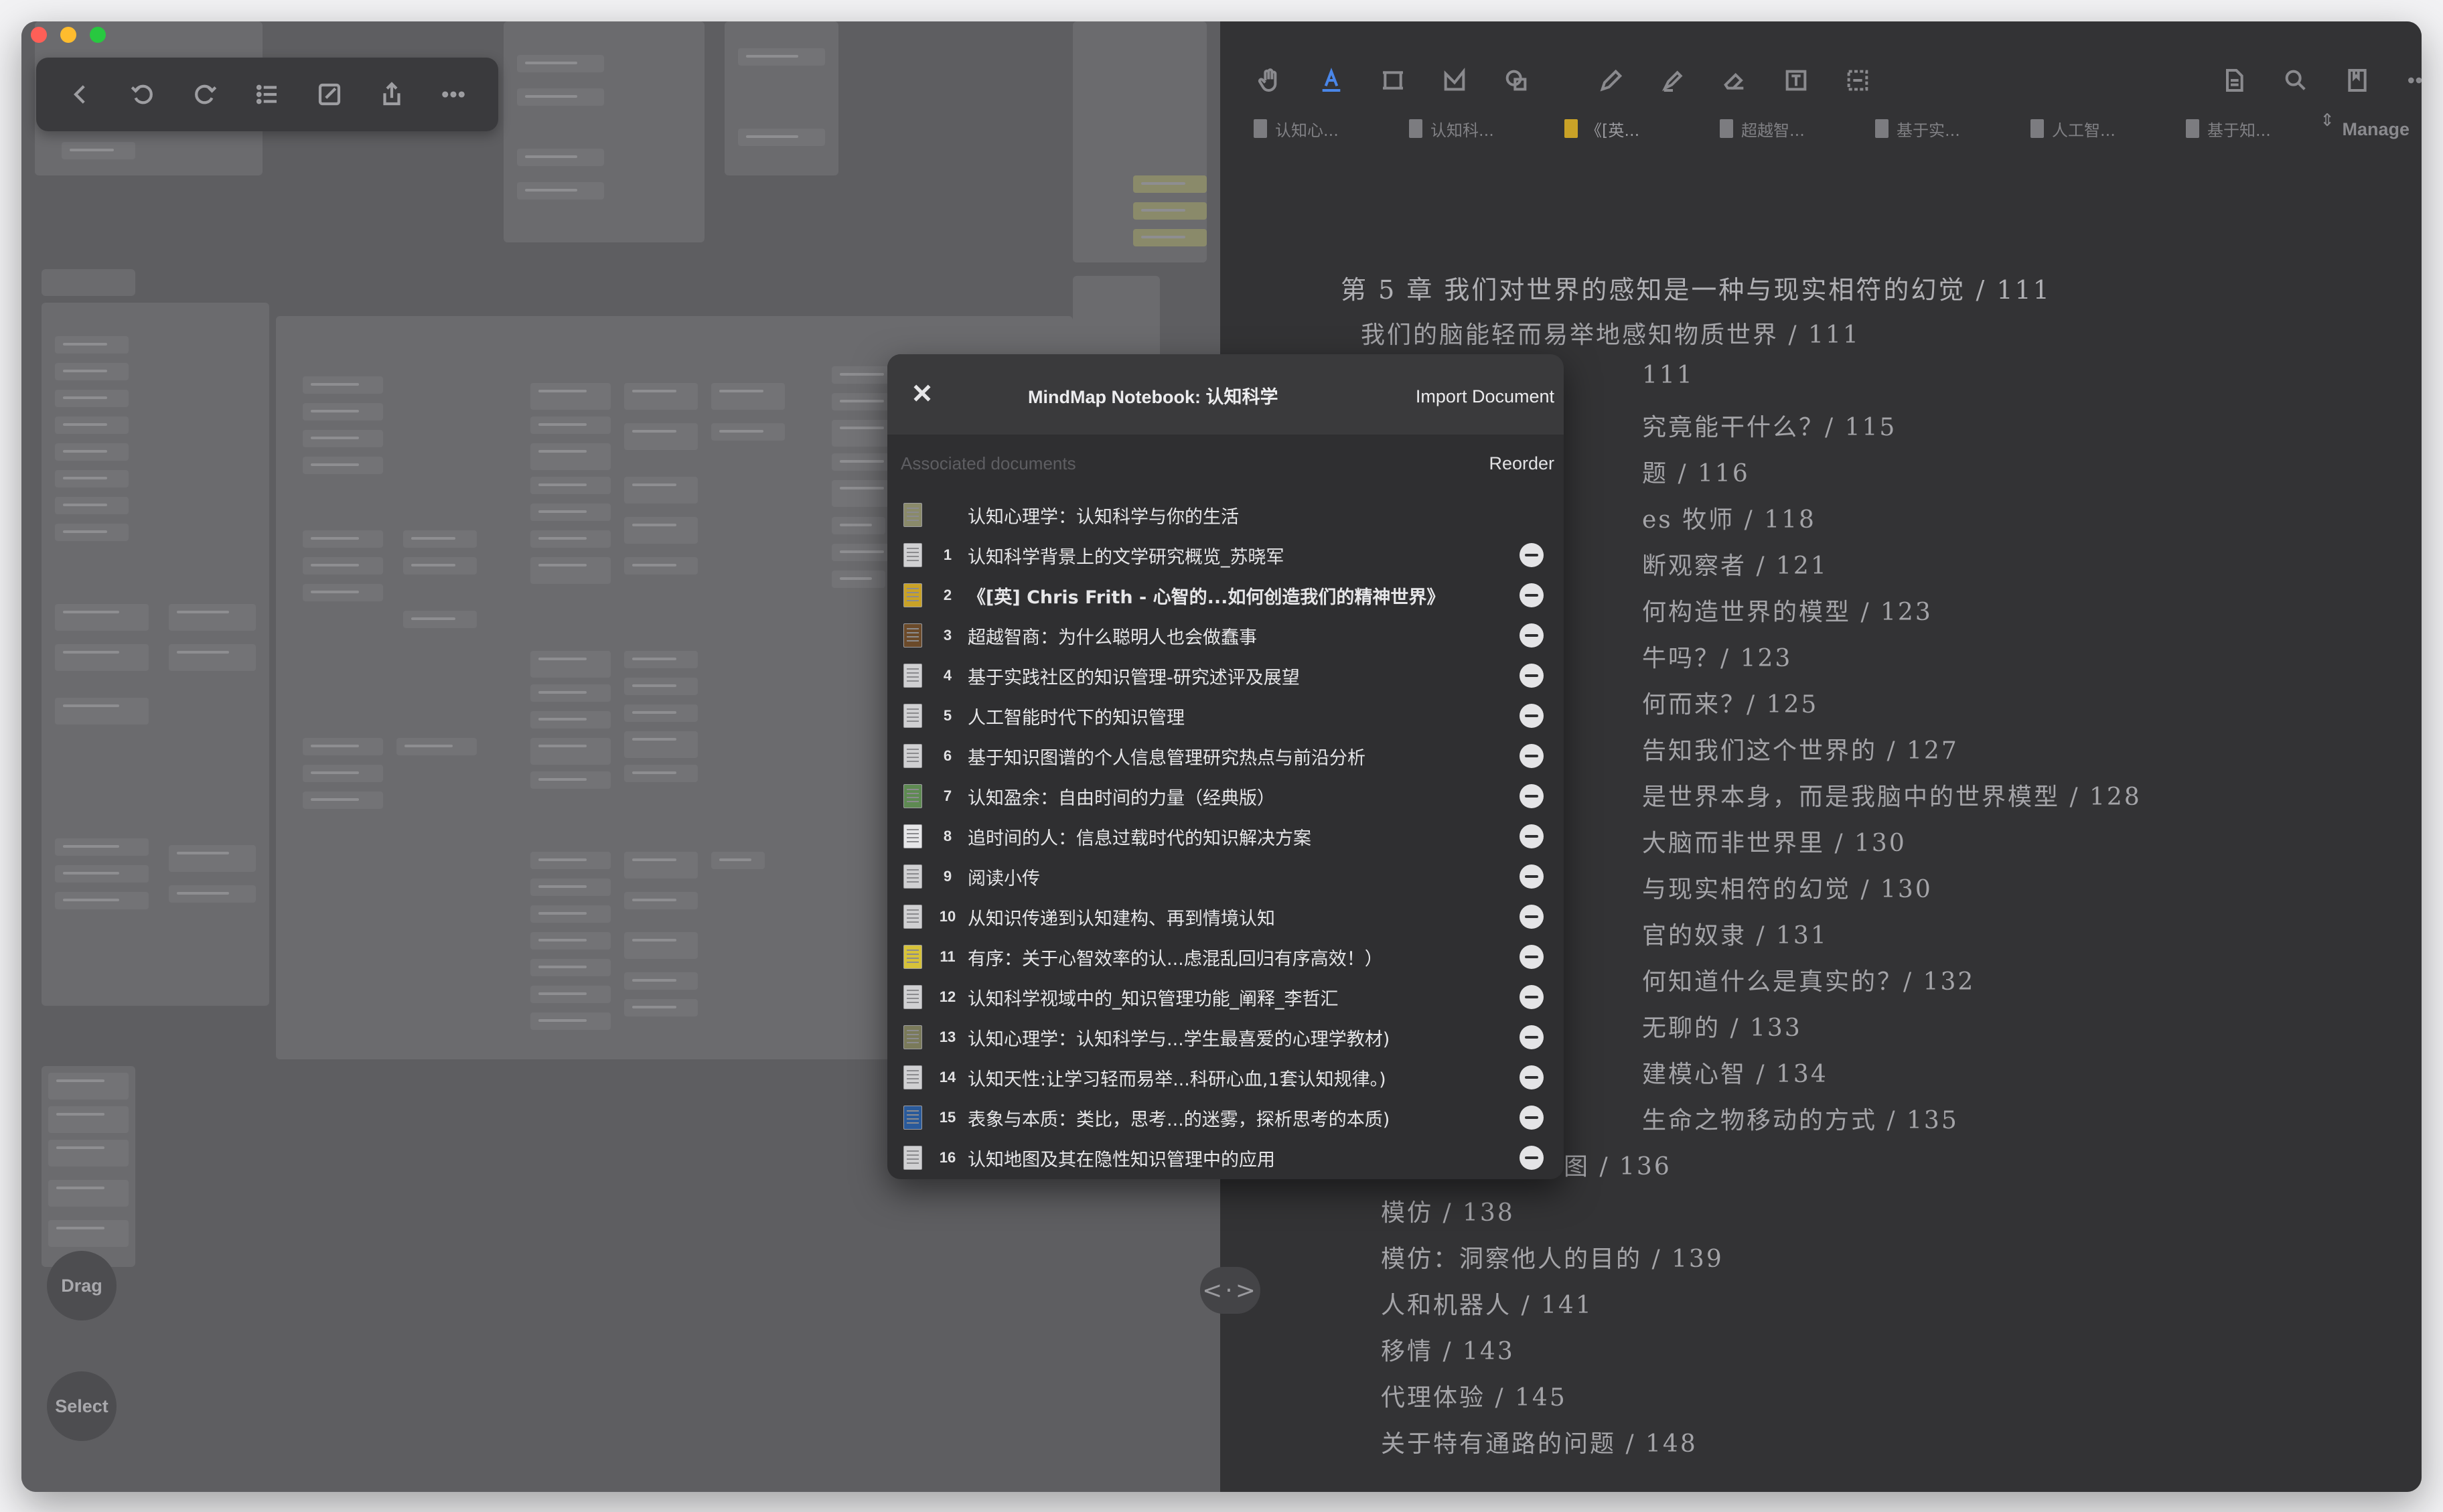 The image size is (2443, 1512). I want to click on toc-entry: 牛吗？/ 123, so click(1717, 656).